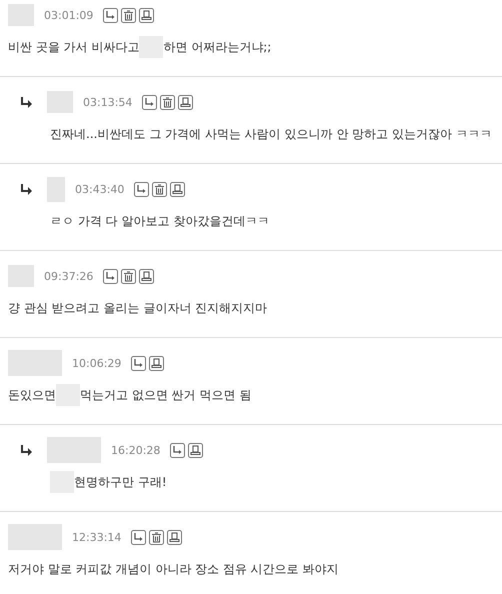  I want to click on timestamp: 16:20:28, so click(135, 450).